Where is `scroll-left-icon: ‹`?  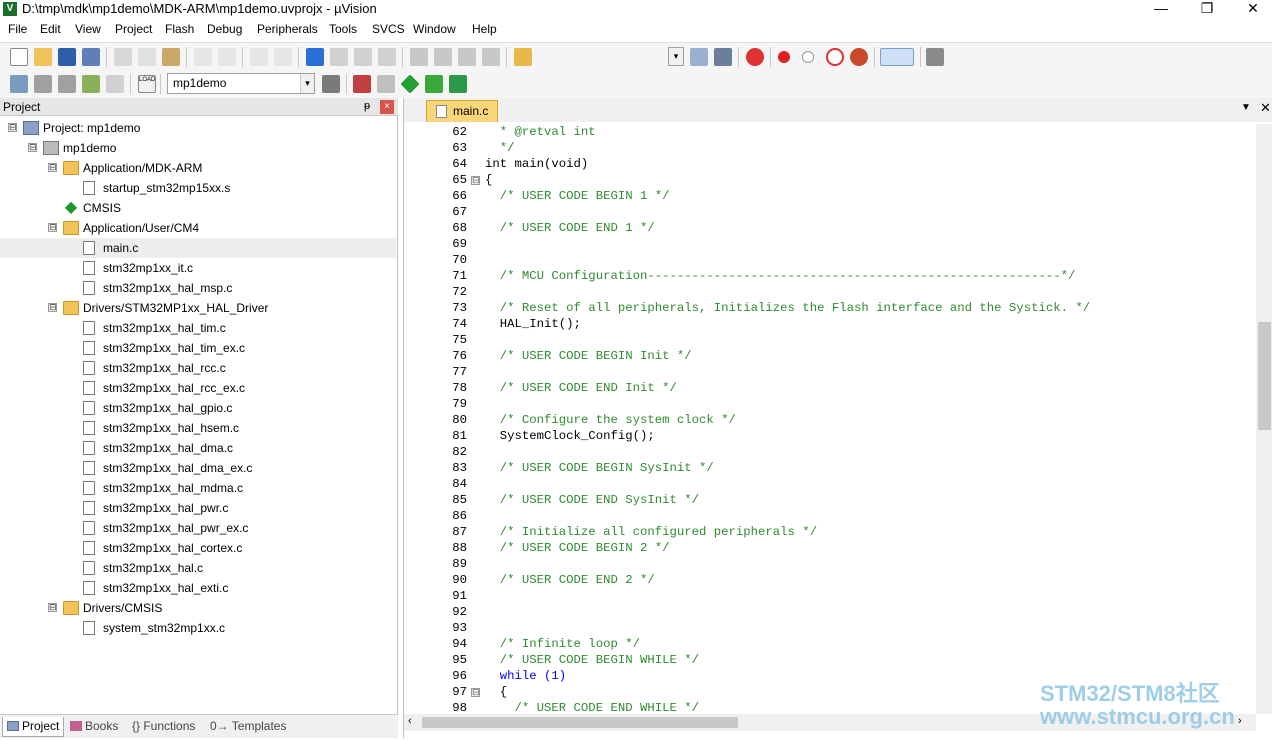 scroll-left-icon: ‹ is located at coordinates (410, 721).